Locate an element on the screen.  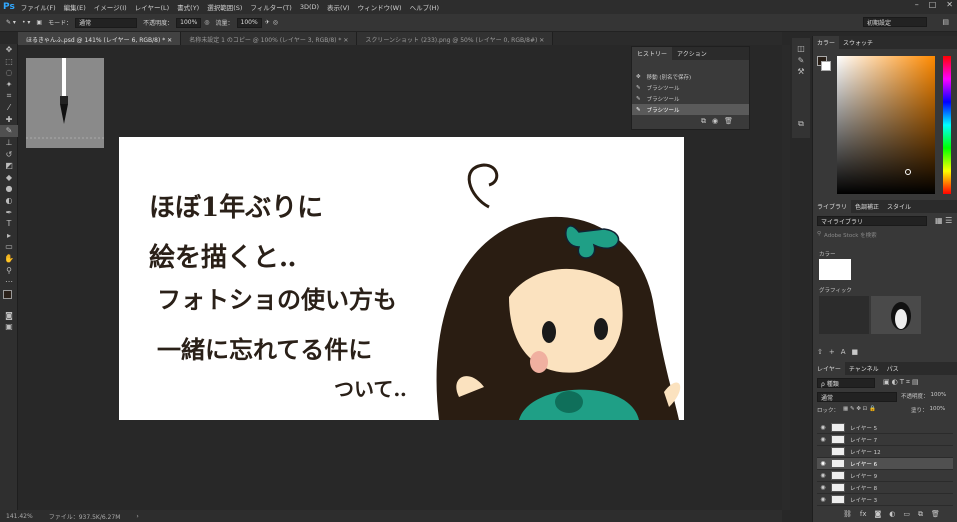
library-select: マイライブラリ is located at coordinates (872, 221).